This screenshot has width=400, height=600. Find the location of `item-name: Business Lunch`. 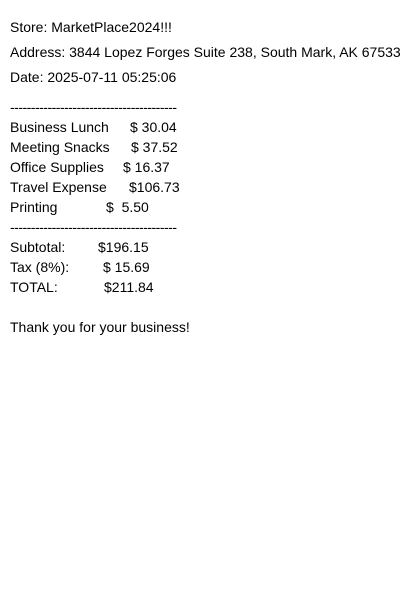

item-name: Business Lunch is located at coordinates (59, 127).